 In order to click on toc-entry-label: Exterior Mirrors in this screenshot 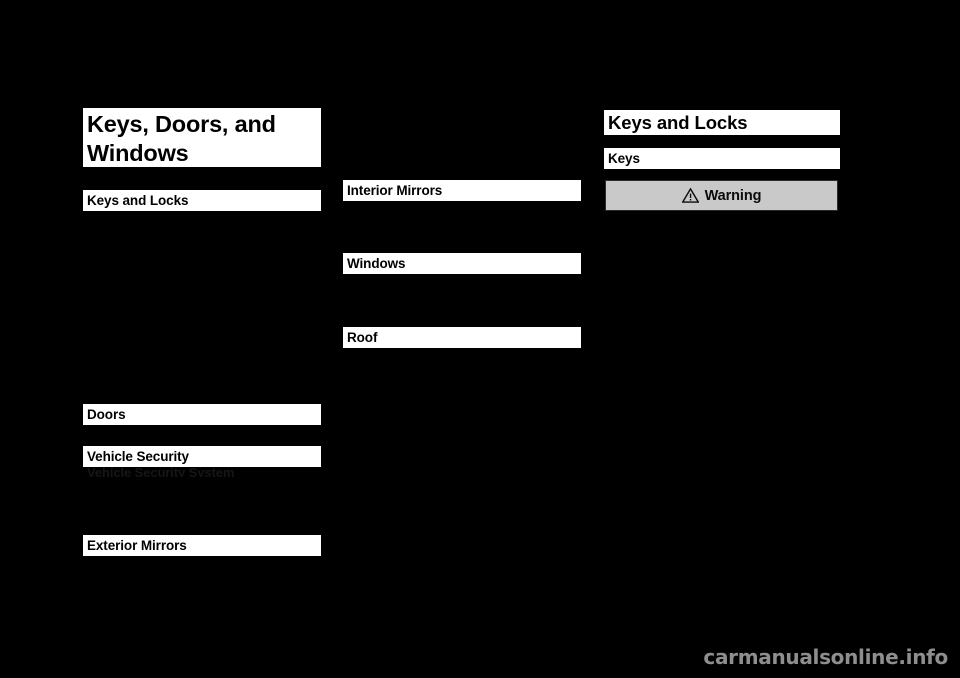, I will do `click(137, 545)`.